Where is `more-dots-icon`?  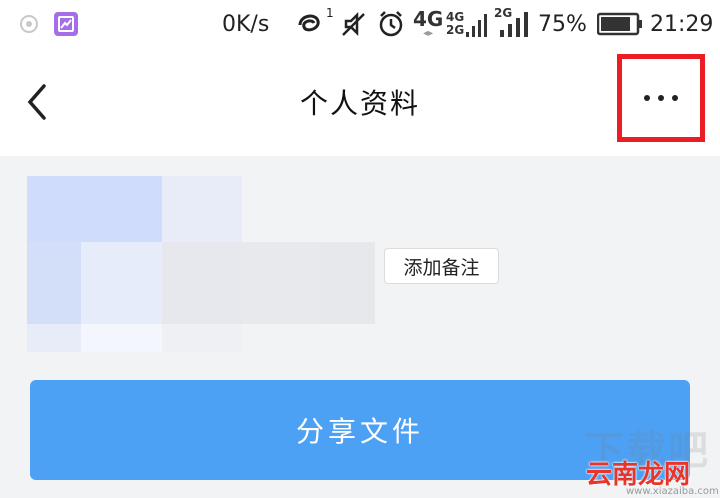 more-dots-icon is located at coordinates (661, 98).